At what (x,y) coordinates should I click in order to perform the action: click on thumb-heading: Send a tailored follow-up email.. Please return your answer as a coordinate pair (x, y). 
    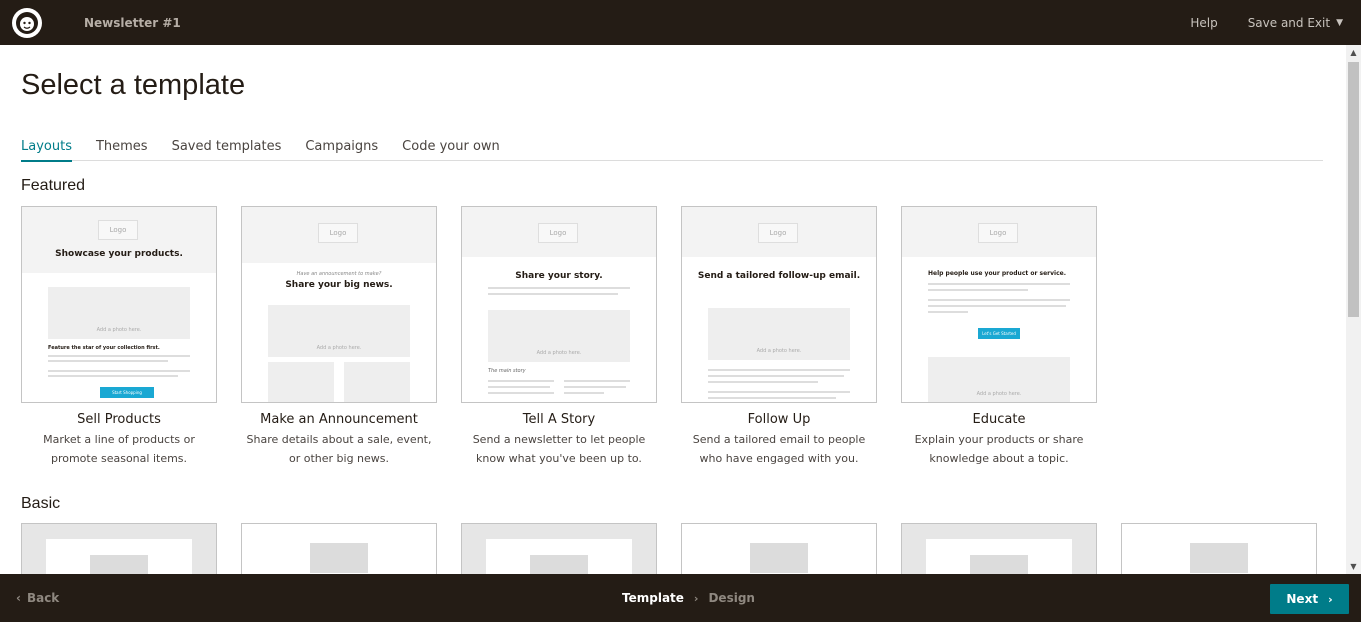
    Looking at the image, I should click on (779, 276).